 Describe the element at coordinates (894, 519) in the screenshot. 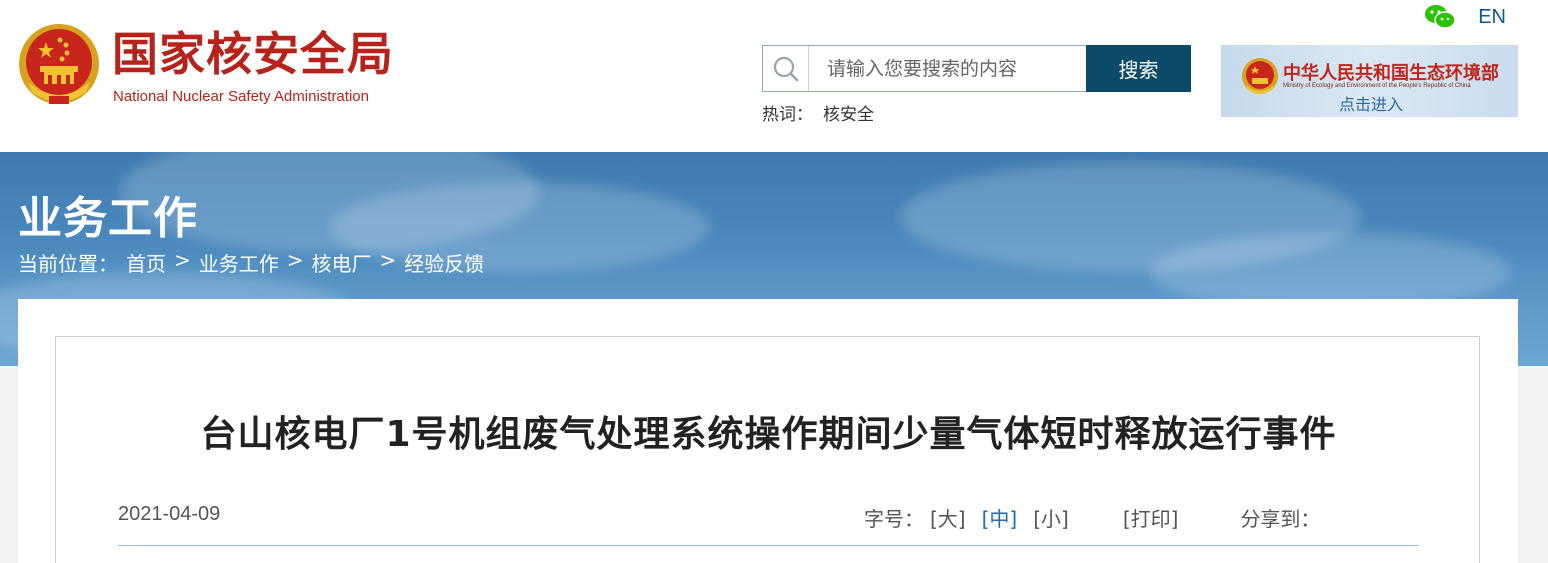

I see `font-size-label: 字号：` at that location.